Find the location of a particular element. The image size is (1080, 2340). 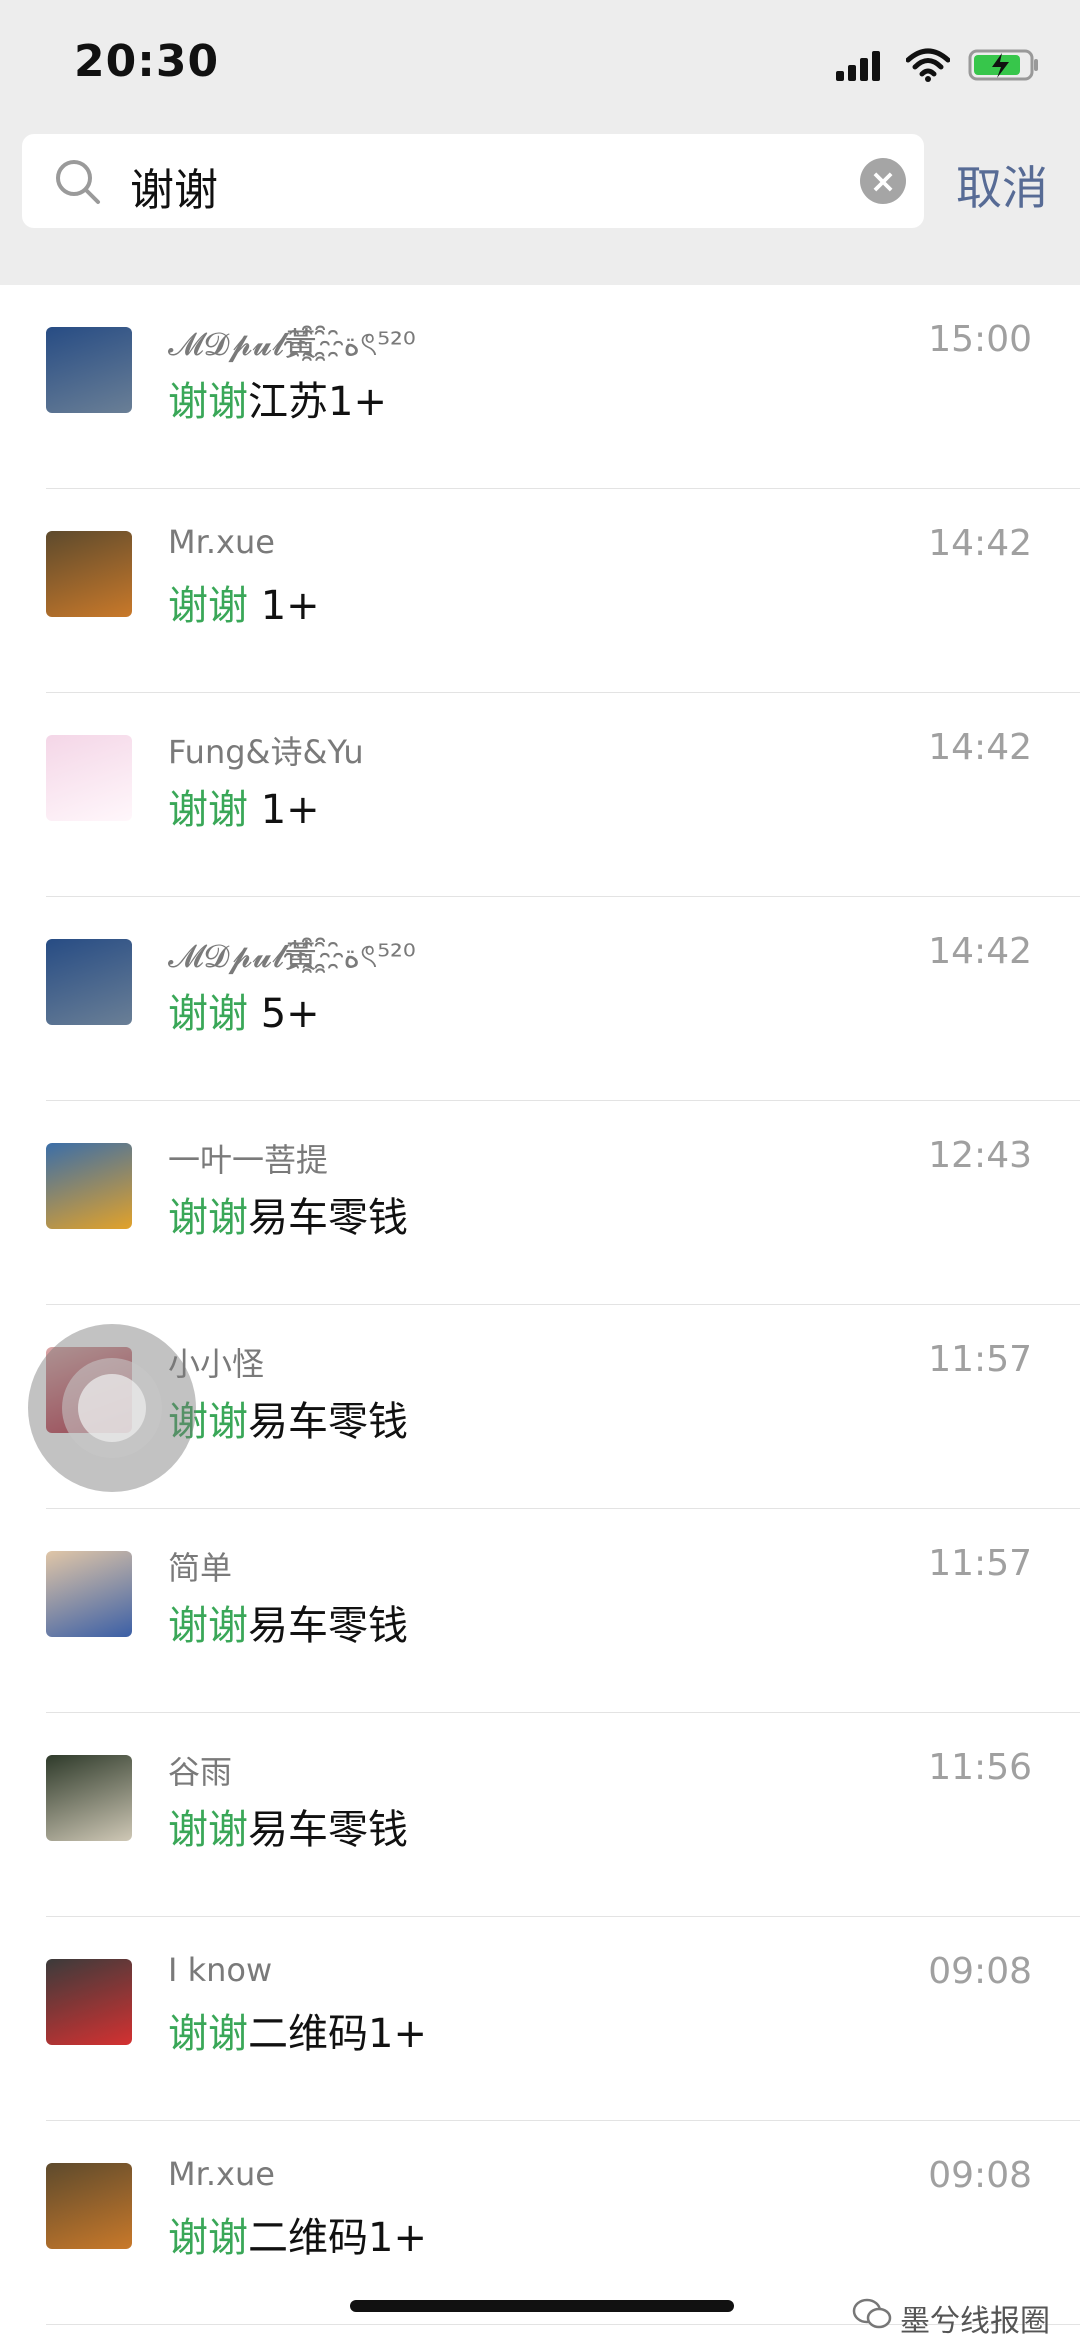

message-rest: 江苏1+ is located at coordinates (317, 402).